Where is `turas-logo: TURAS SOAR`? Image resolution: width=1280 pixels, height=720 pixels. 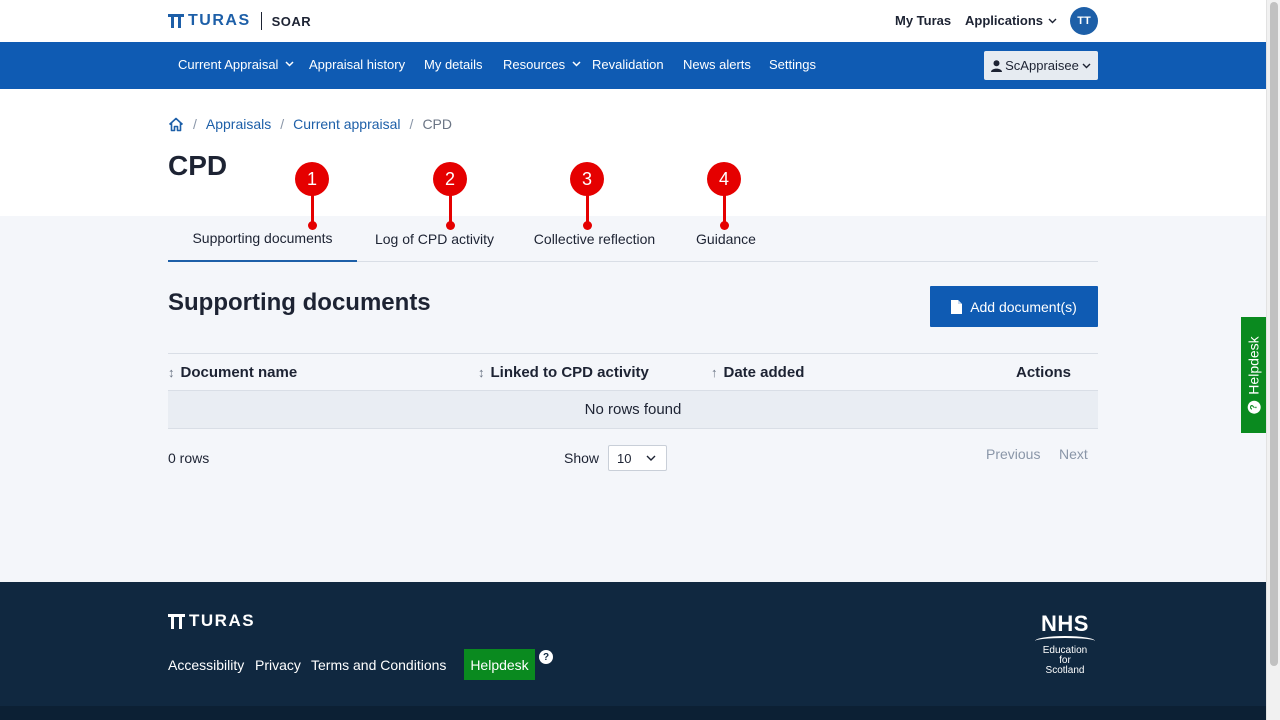
turas-logo: TURAS SOAR is located at coordinates (239, 21).